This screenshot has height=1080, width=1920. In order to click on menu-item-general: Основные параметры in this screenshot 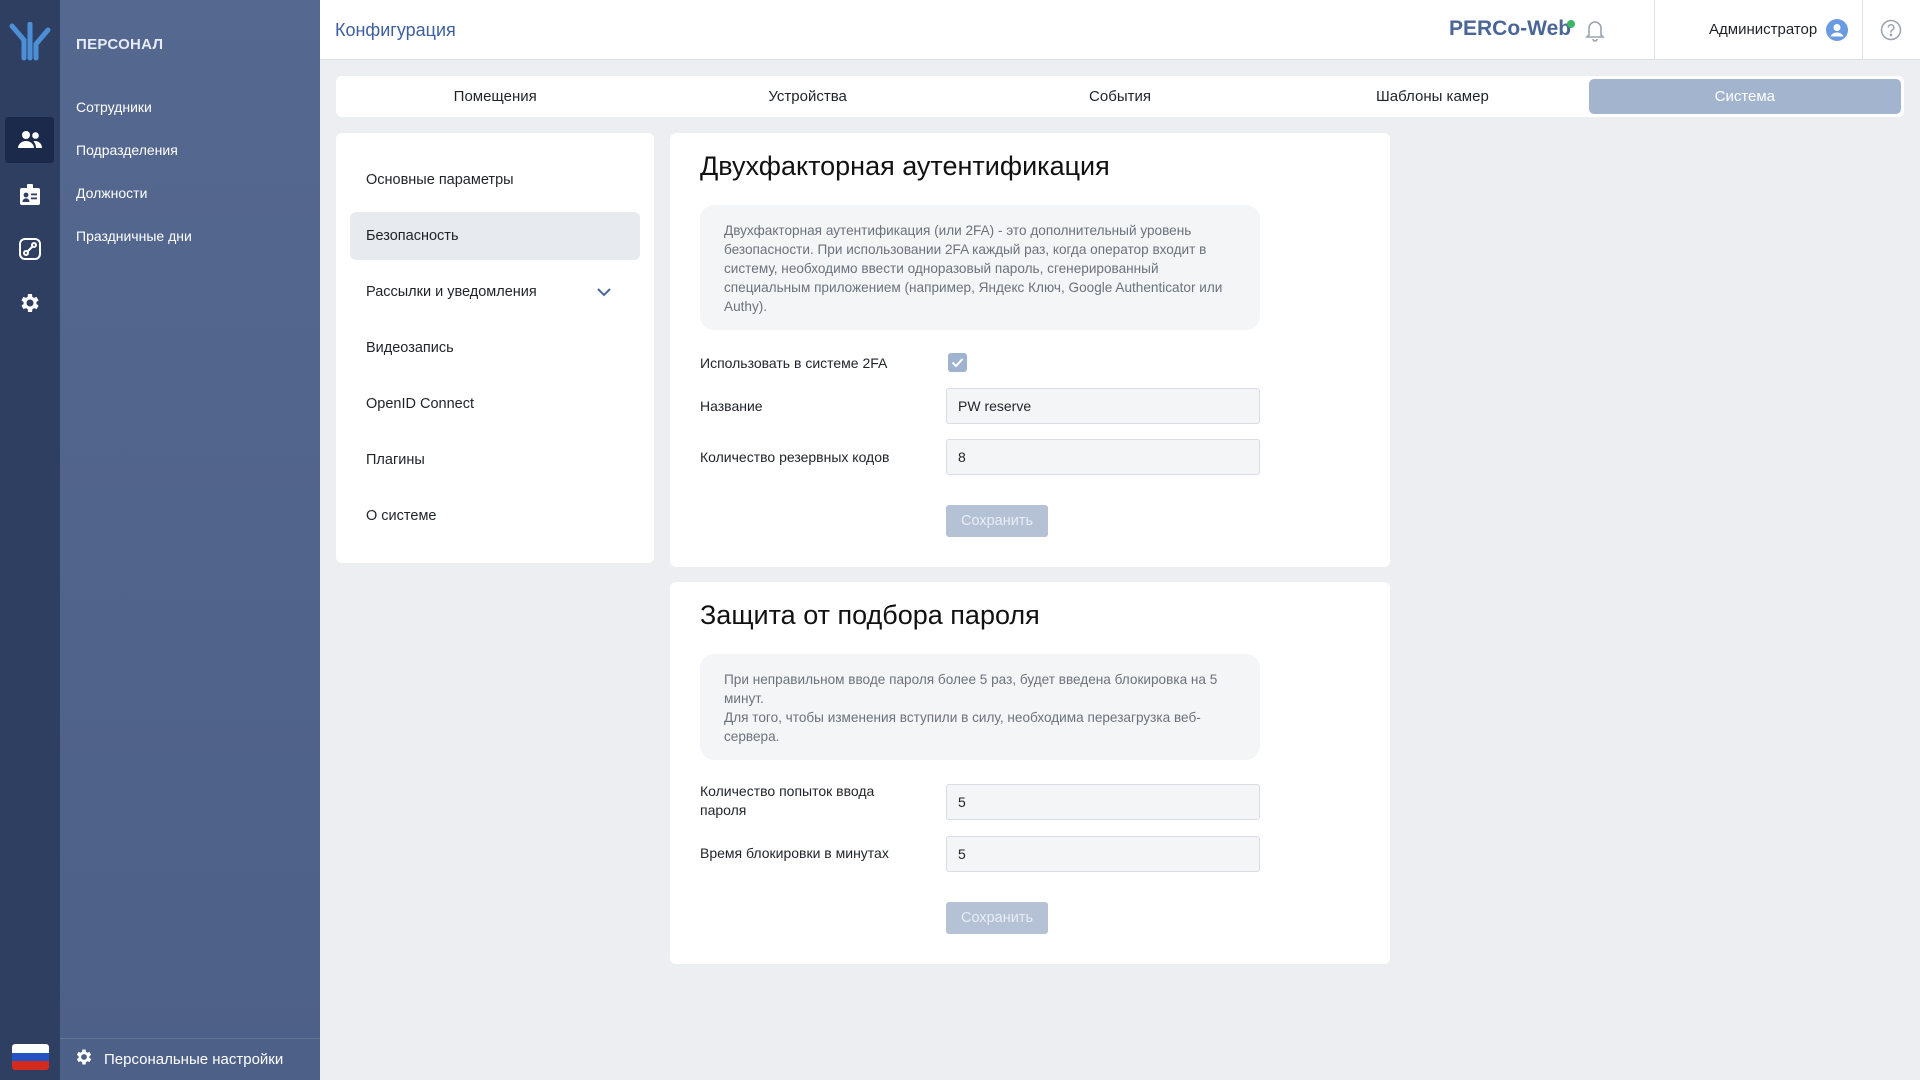, I will do `click(495, 180)`.